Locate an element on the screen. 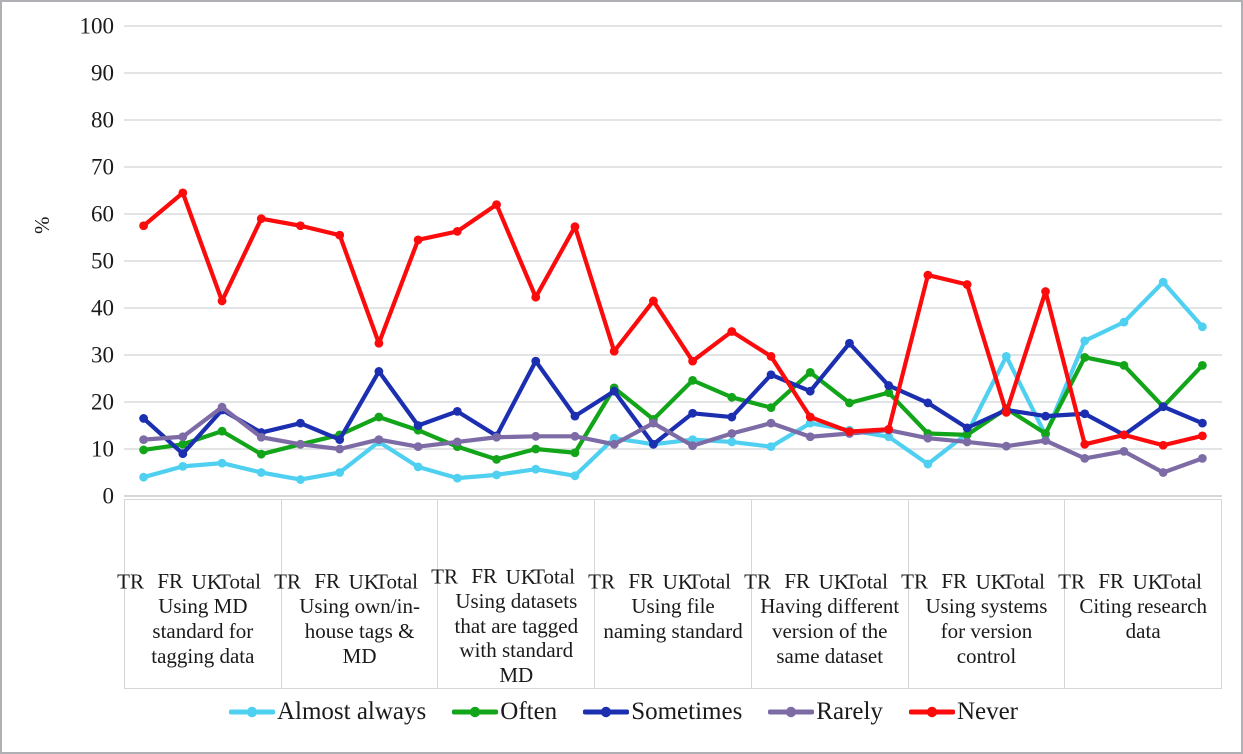 The width and height of the screenshot is (1243, 754). x-axis-group-label: Citing research data is located at coordinates (1143, 618).